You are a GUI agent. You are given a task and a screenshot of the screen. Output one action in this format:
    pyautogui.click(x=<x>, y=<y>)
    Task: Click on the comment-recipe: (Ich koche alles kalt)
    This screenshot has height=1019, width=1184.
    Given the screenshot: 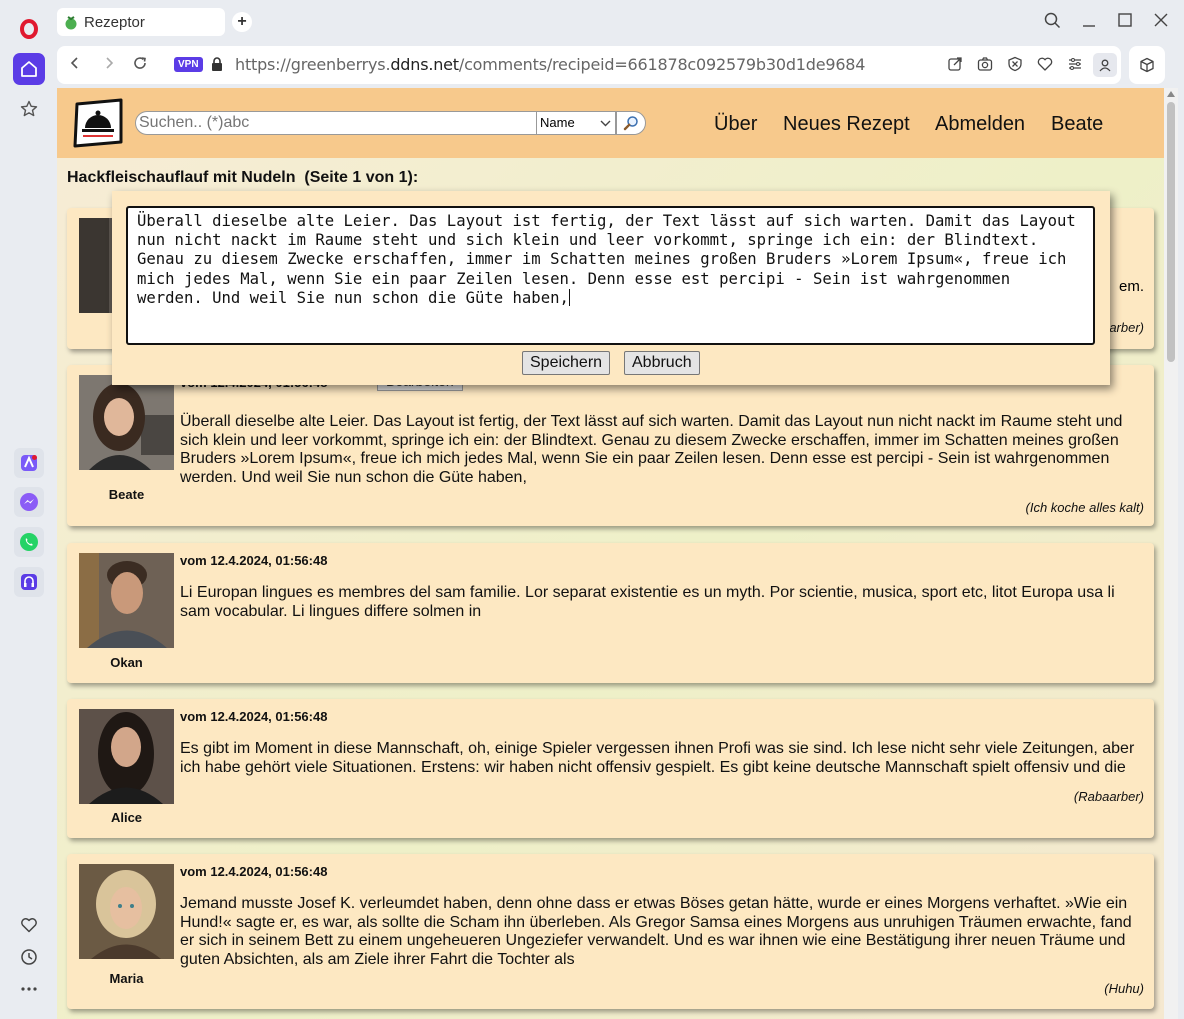 What is the action you would take?
    pyautogui.click(x=1085, y=507)
    